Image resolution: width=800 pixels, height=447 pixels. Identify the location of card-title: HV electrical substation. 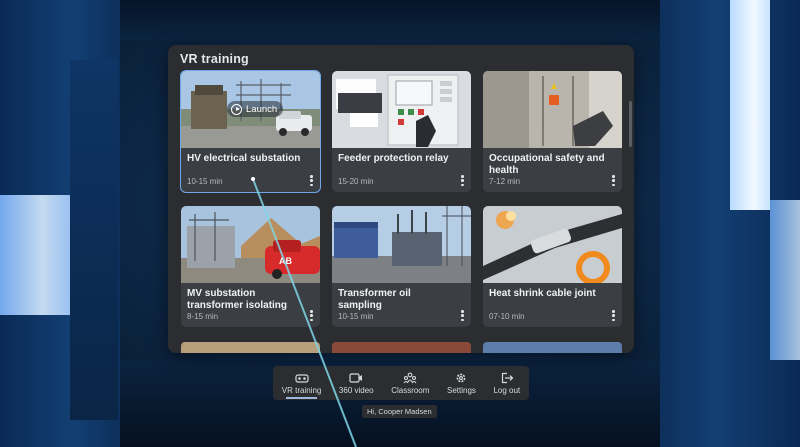
(244, 158).